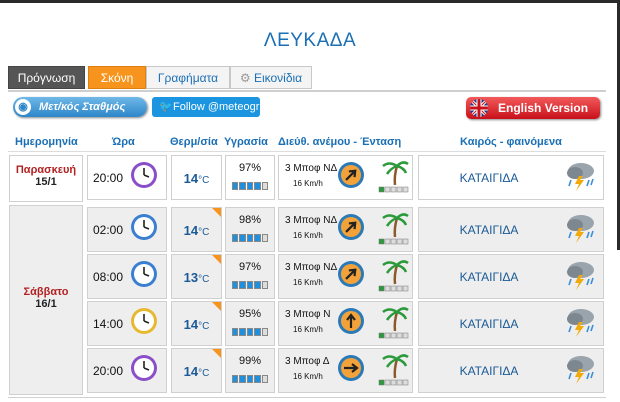 The width and height of the screenshot is (620, 402). I want to click on time-cell: 02:00, so click(127, 229).